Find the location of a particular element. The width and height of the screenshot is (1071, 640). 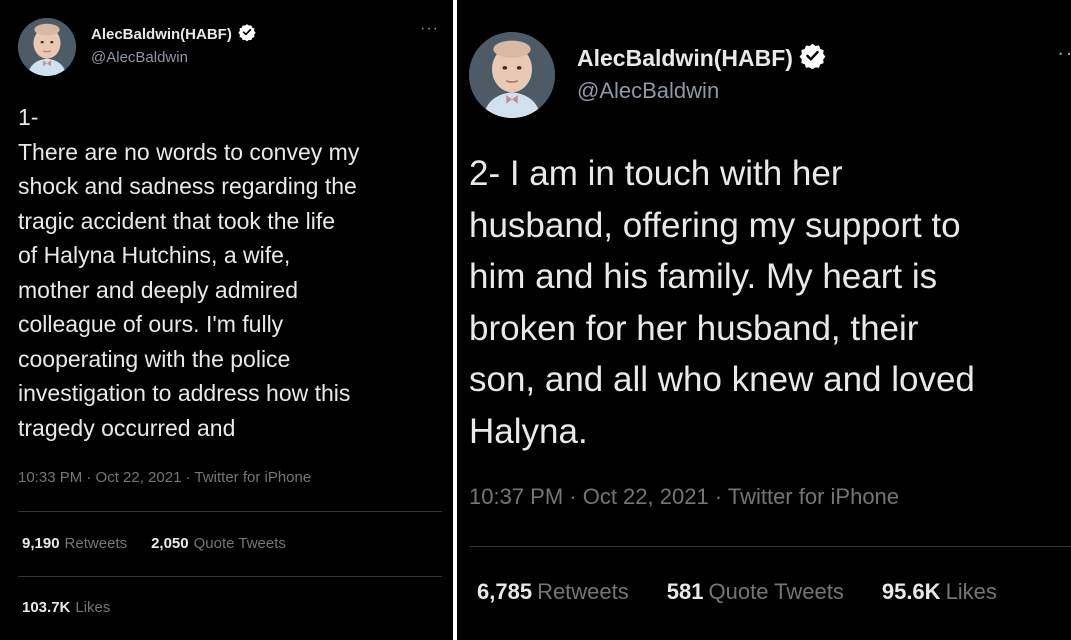

tweet-text-line: broken for her husband, their is located at coordinates (694, 328).